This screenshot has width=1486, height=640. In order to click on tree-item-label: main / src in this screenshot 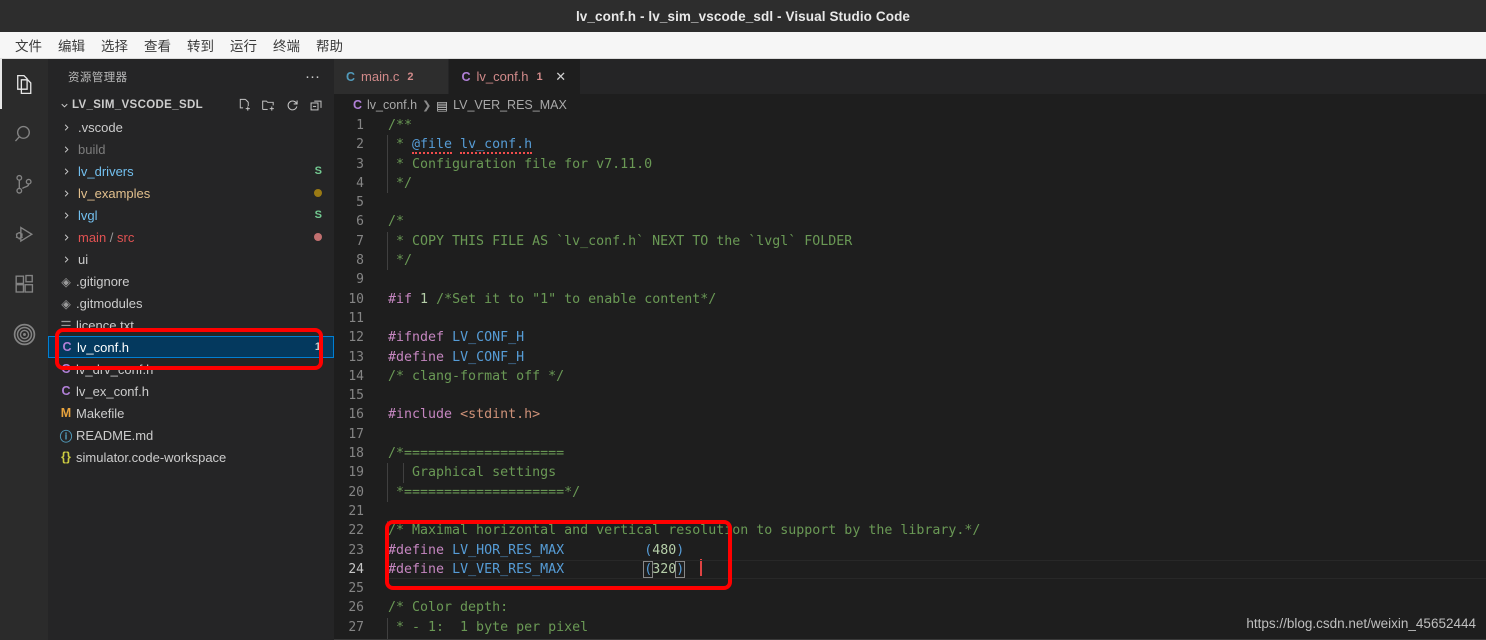, I will do `click(106, 237)`.